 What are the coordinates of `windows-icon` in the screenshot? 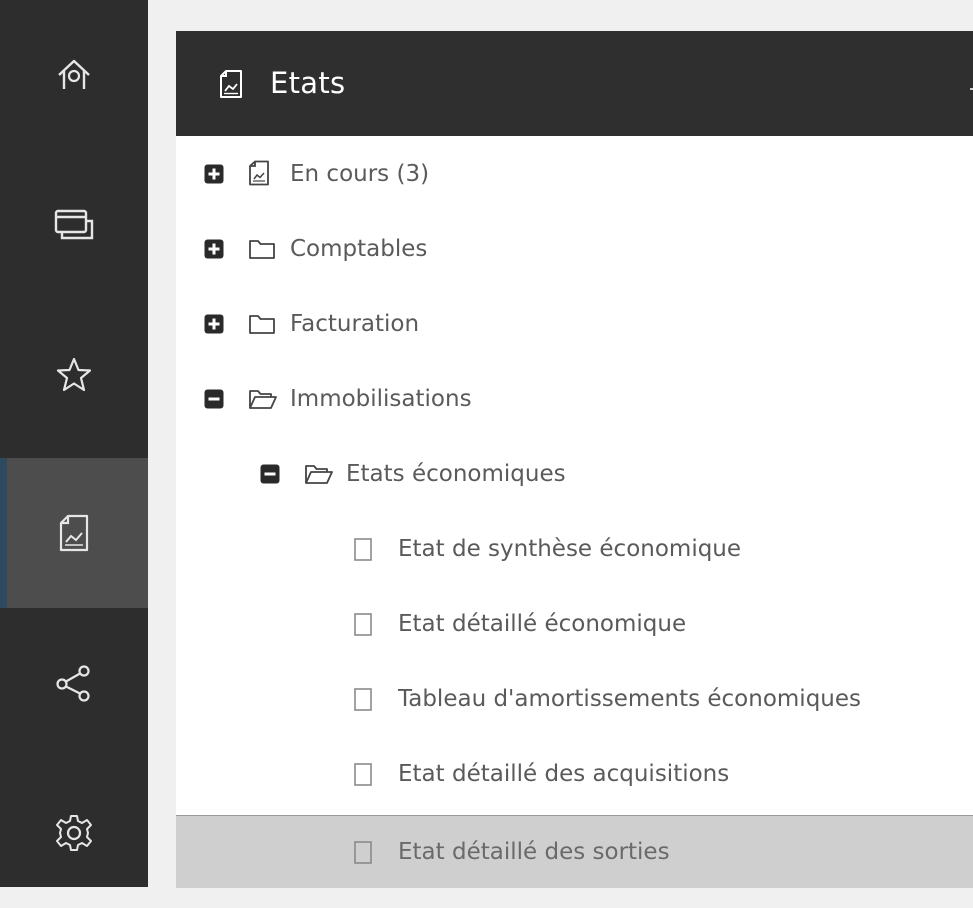 It's located at (74, 224).